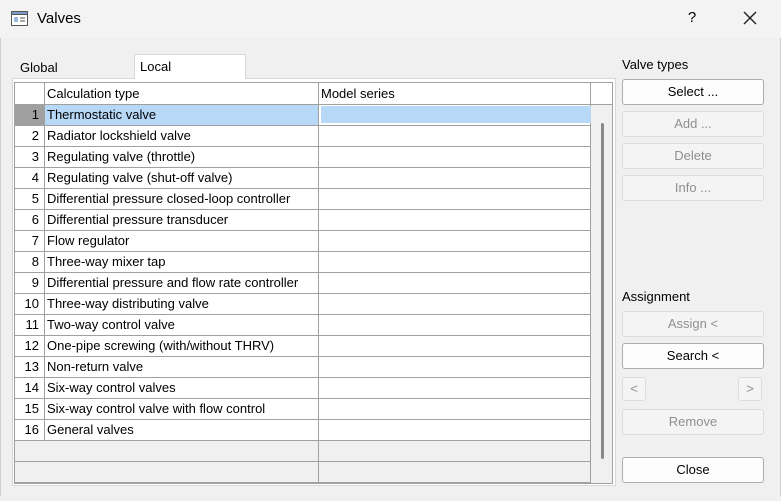  What do you see at coordinates (601, 94) in the screenshot?
I see `header-filler` at bounding box center [601, 94].